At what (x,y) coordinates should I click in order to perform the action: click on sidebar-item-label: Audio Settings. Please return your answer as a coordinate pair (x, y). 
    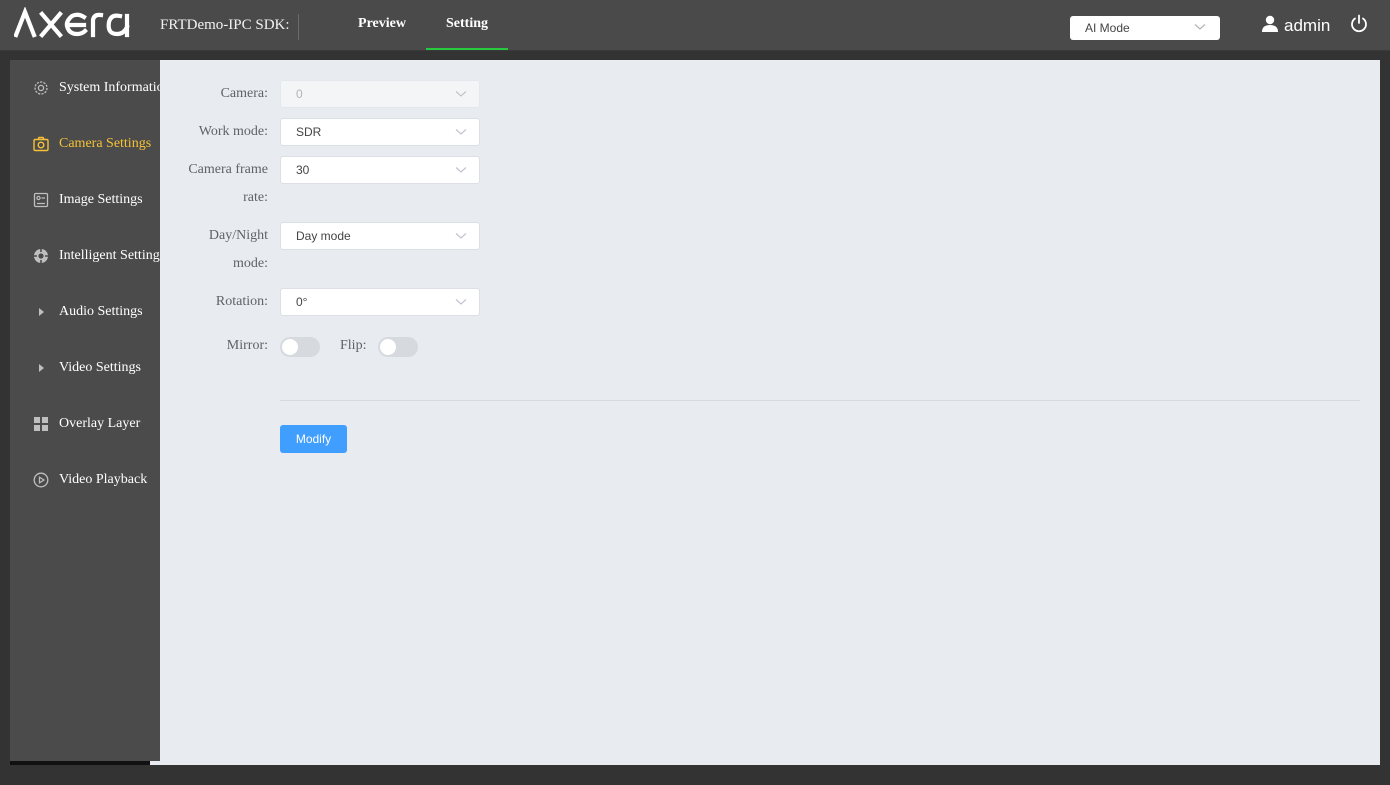
    Looking at the image, I should click on (101, 311).